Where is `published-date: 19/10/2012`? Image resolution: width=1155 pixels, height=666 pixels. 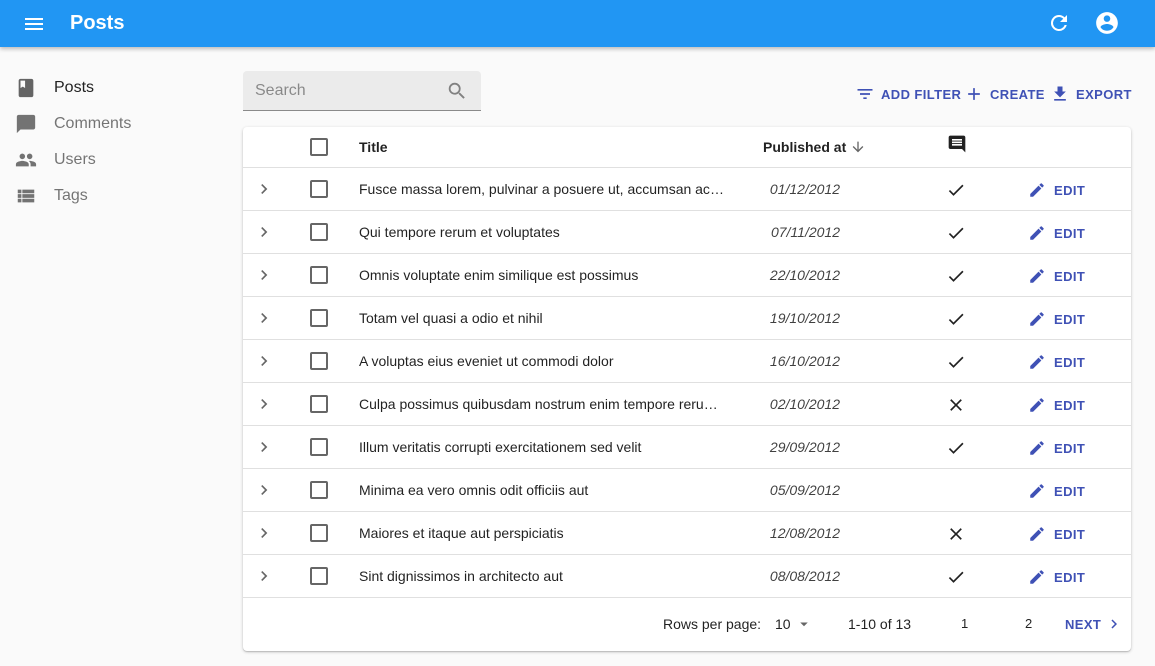 published-date: 19/10/2012 is located at coordinates (804, 318).